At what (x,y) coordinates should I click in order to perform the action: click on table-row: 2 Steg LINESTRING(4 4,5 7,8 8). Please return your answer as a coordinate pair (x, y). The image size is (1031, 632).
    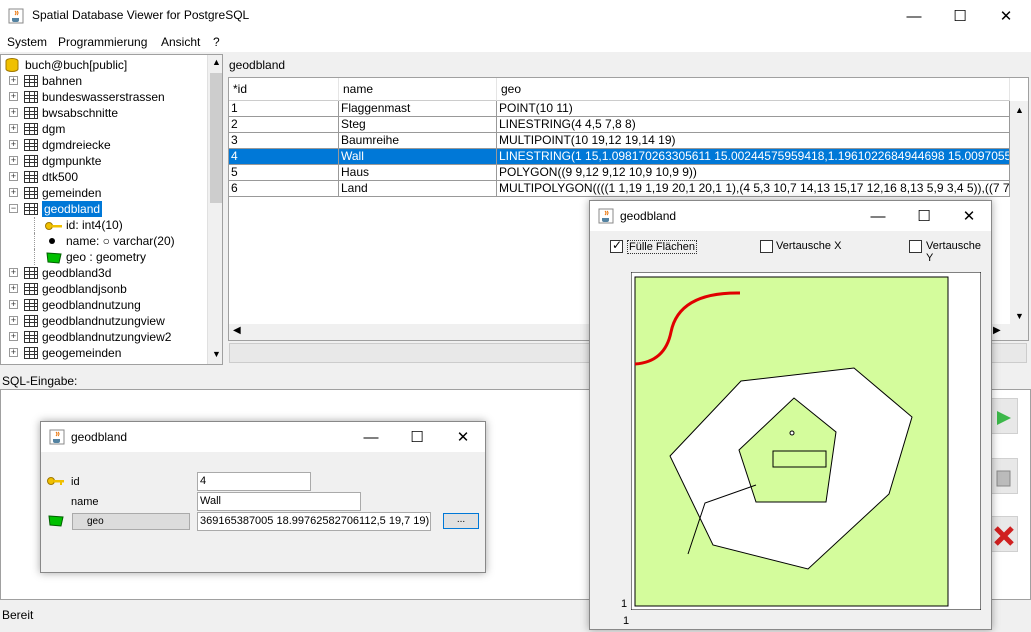
    Looking at the image, I should click on (619, 125).